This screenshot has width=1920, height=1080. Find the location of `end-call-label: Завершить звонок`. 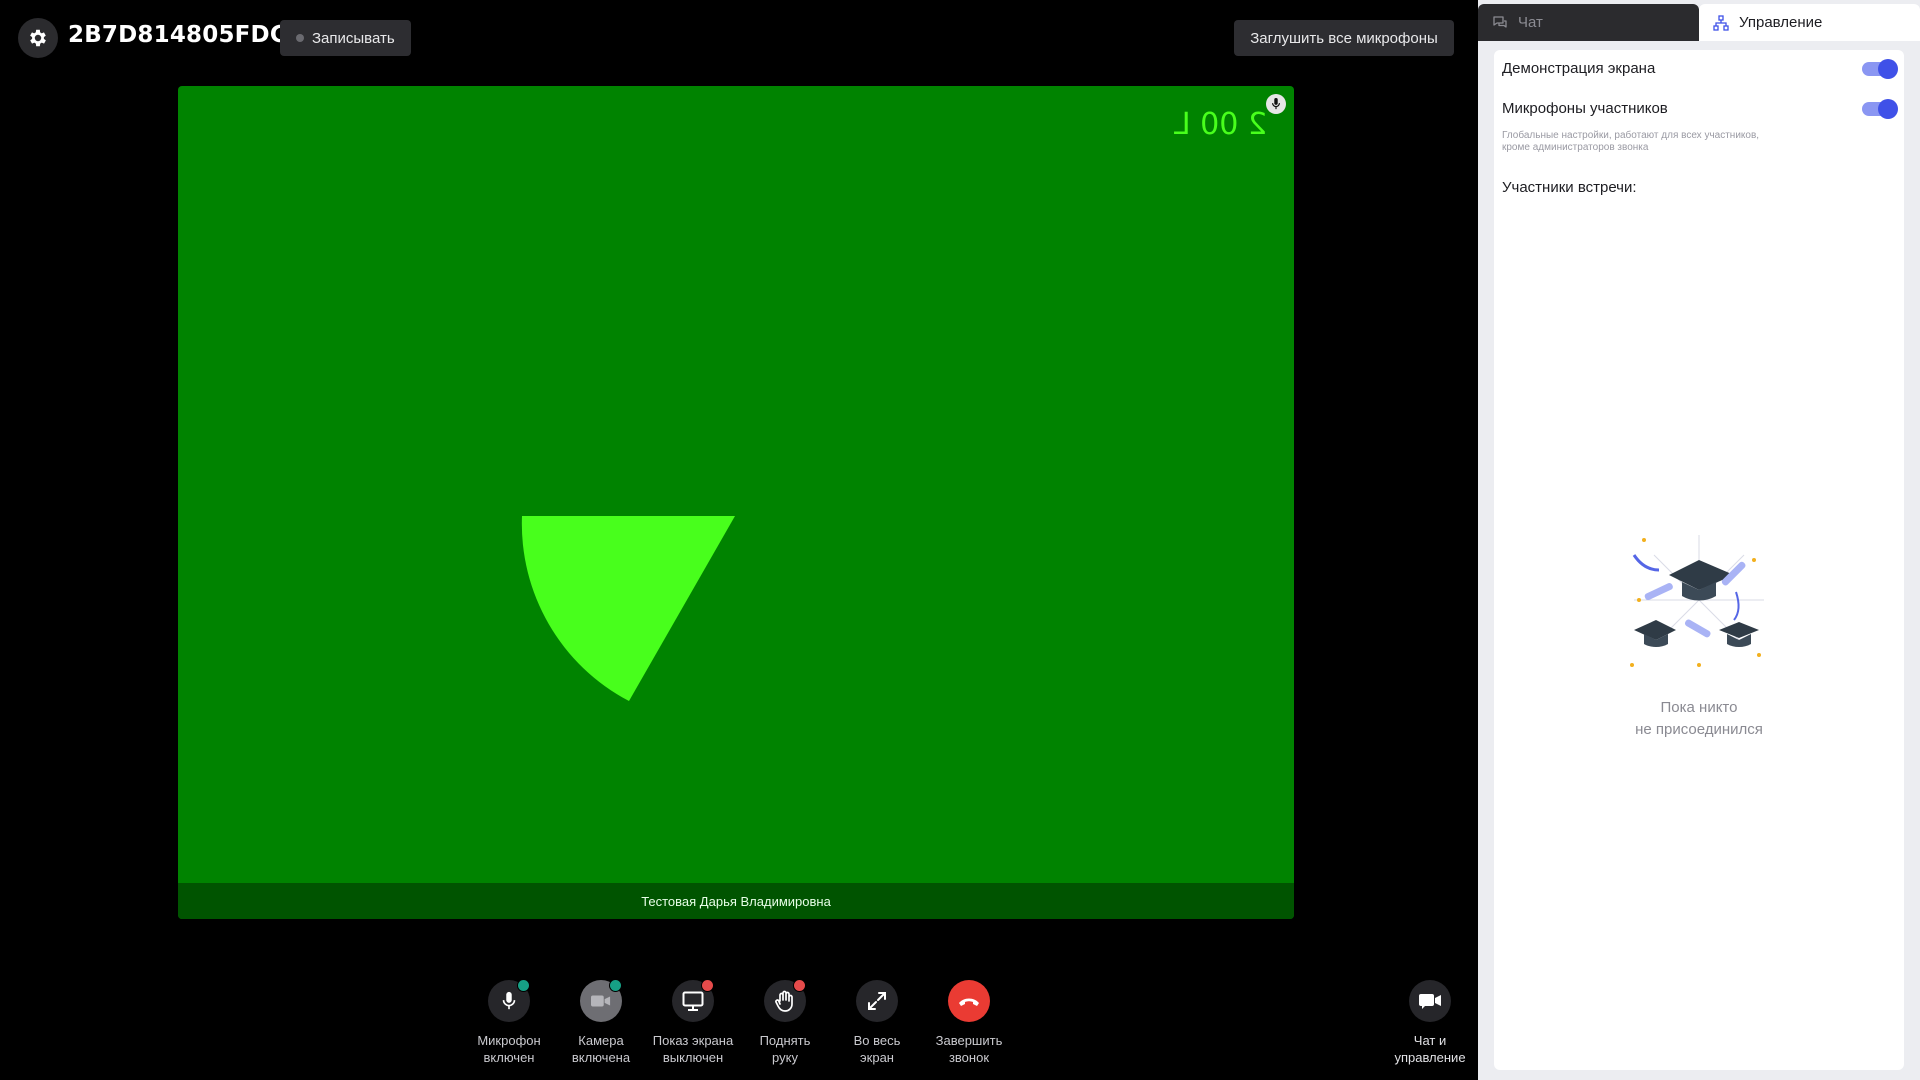

end-call-label: Завершить звонок is located at coordinates (969, 1049).